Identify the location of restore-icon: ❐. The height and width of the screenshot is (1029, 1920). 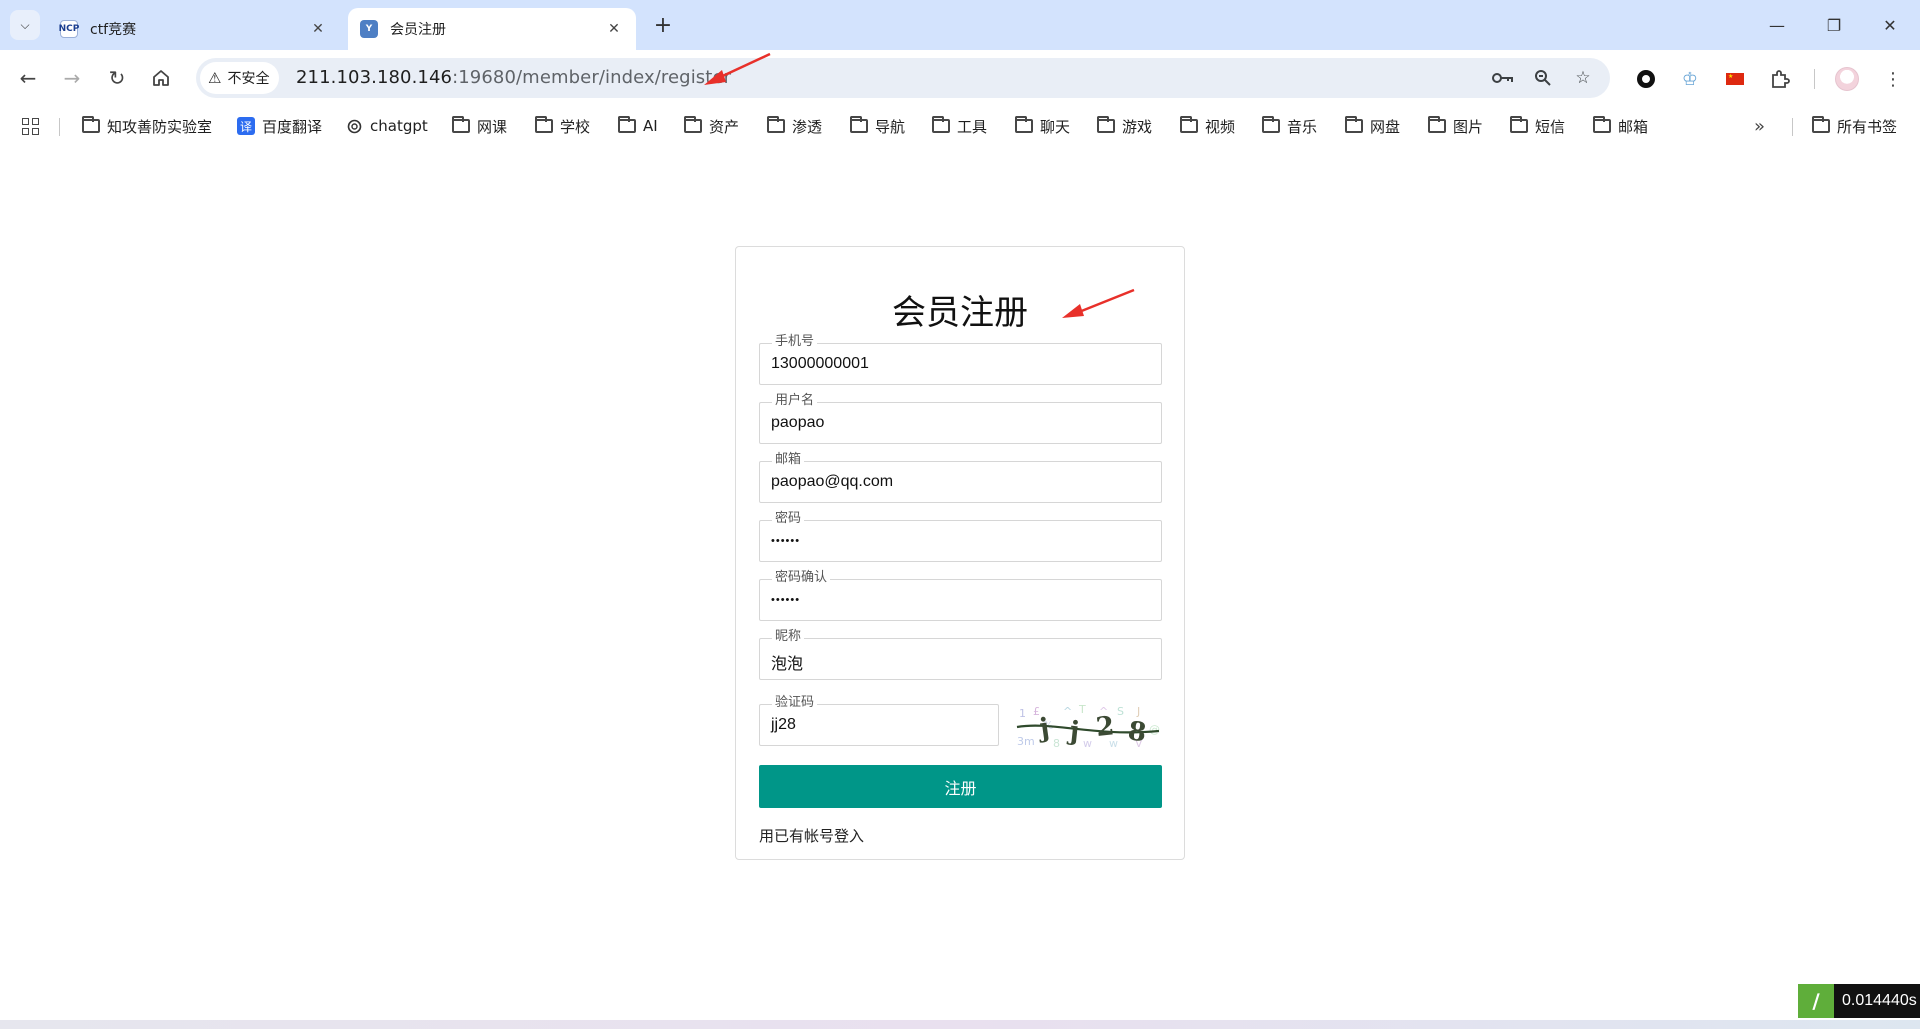
(1834, 25).